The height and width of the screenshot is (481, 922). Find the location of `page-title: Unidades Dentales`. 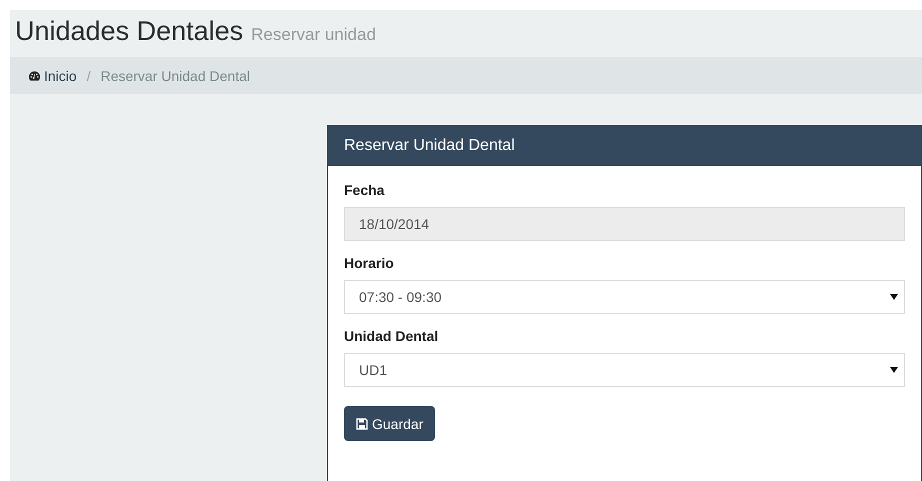

page-title: Unidades Dentales is located at coordinates (129, 31).